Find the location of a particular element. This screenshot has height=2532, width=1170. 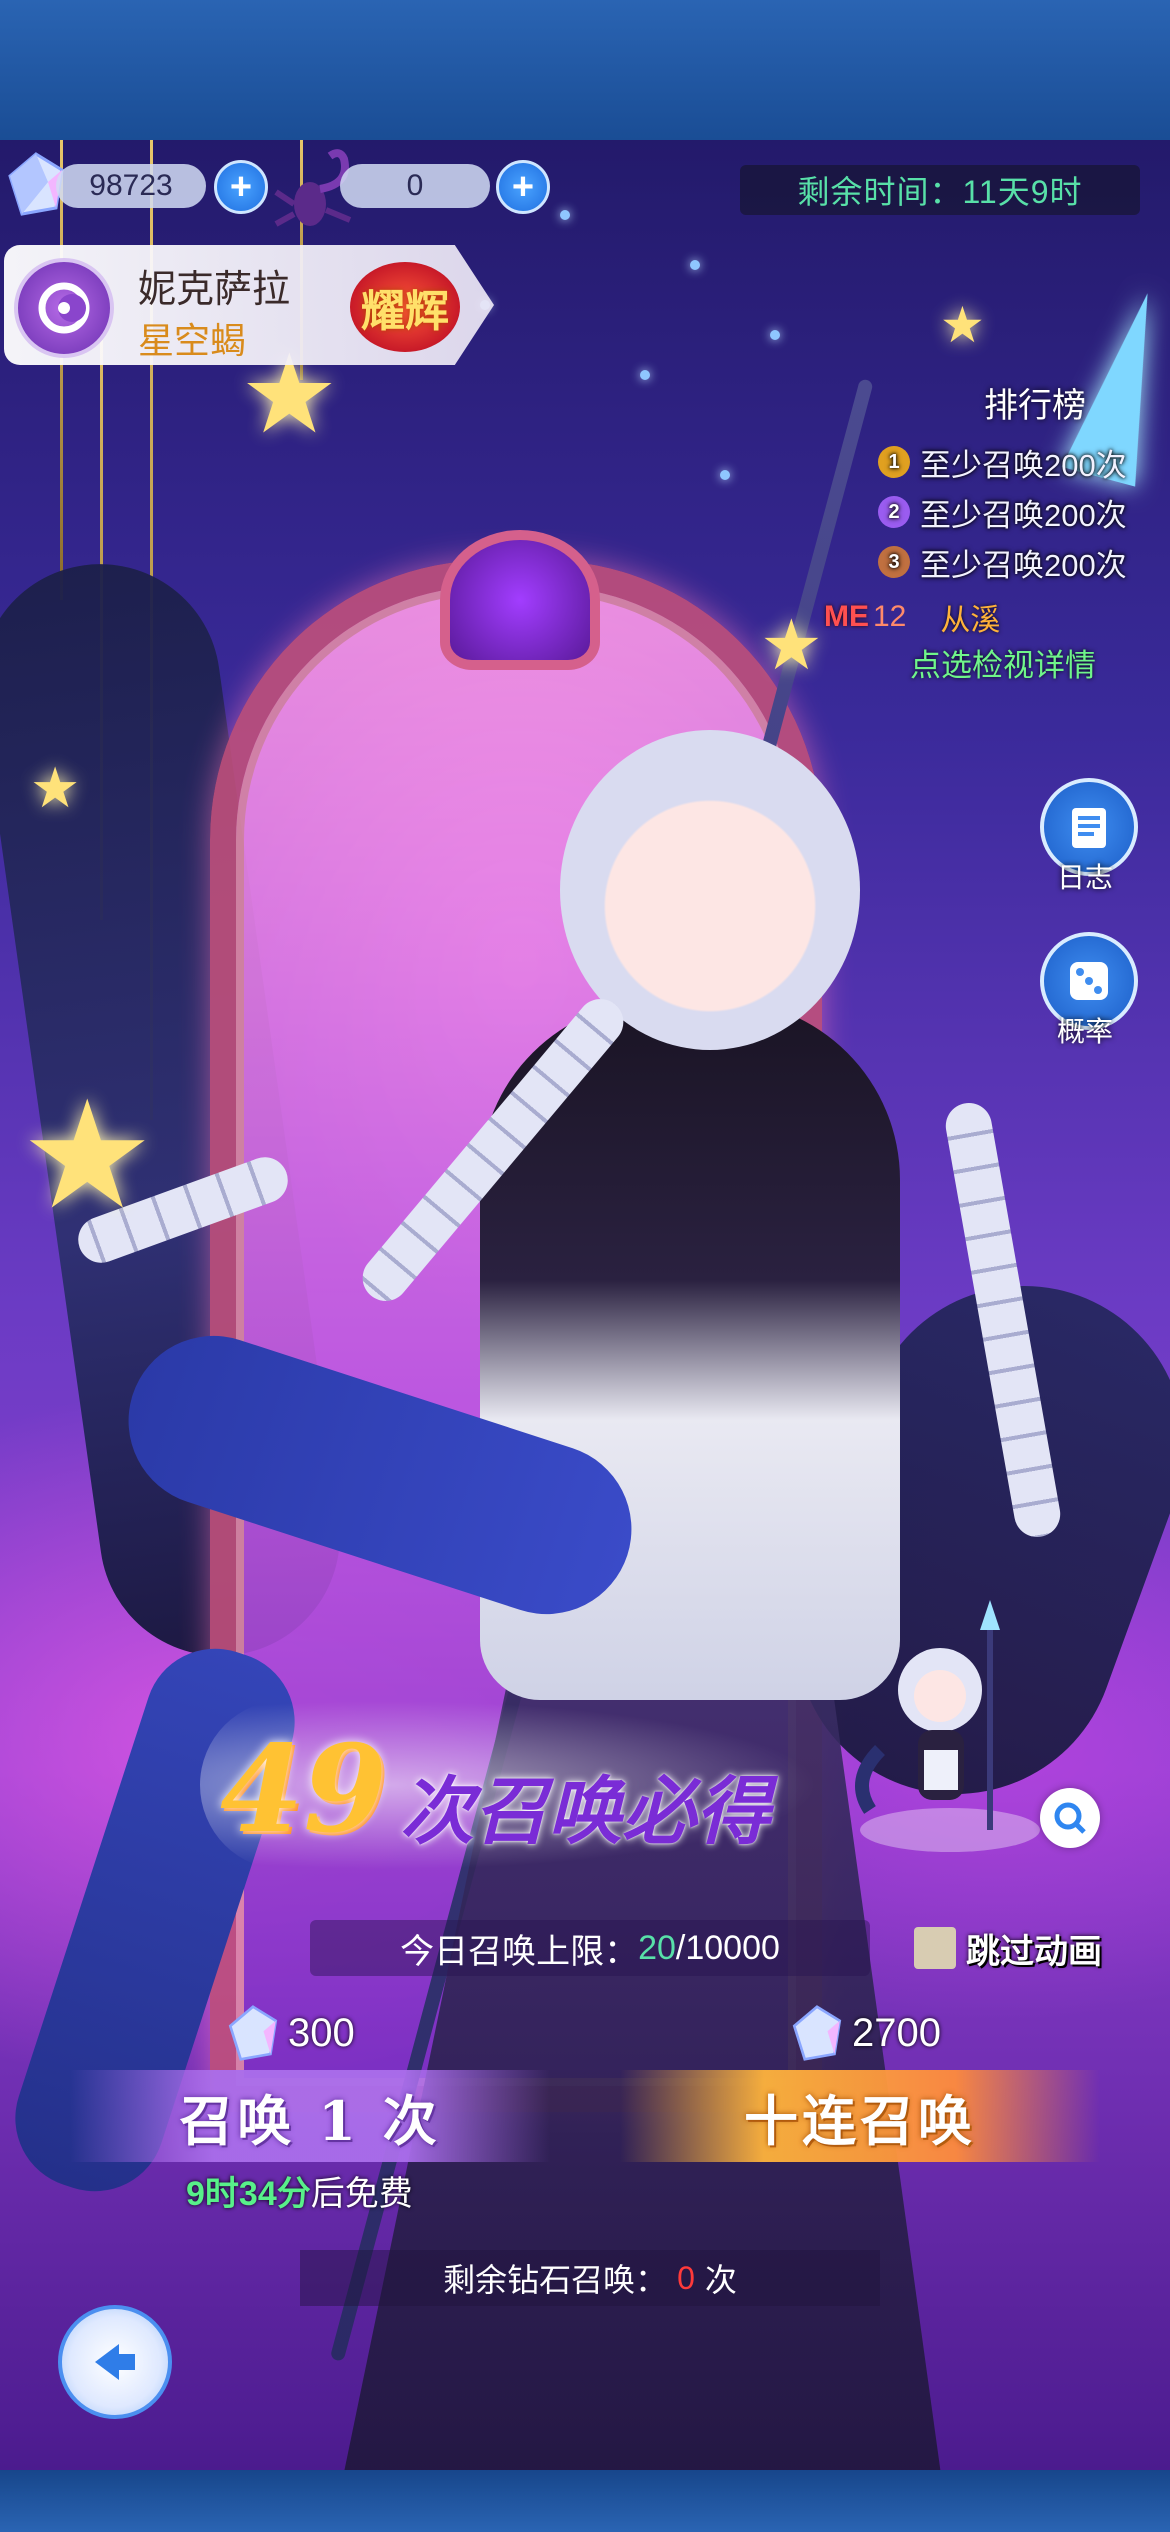

remaining-count: 0 is located at coordinates (686, 2277).